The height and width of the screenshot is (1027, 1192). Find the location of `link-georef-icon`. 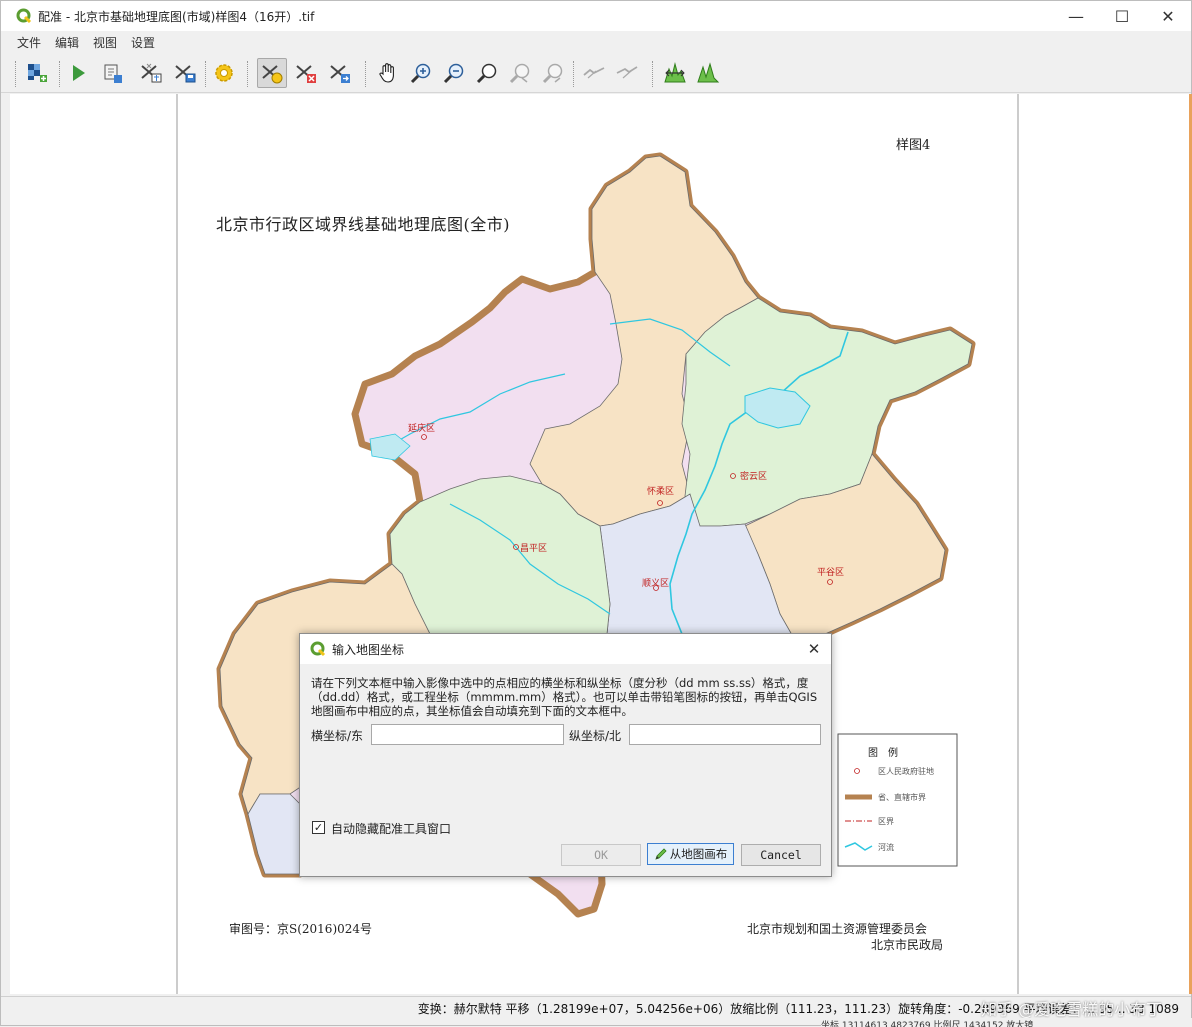

link-georef-icon is located at coordinates (594, 73).